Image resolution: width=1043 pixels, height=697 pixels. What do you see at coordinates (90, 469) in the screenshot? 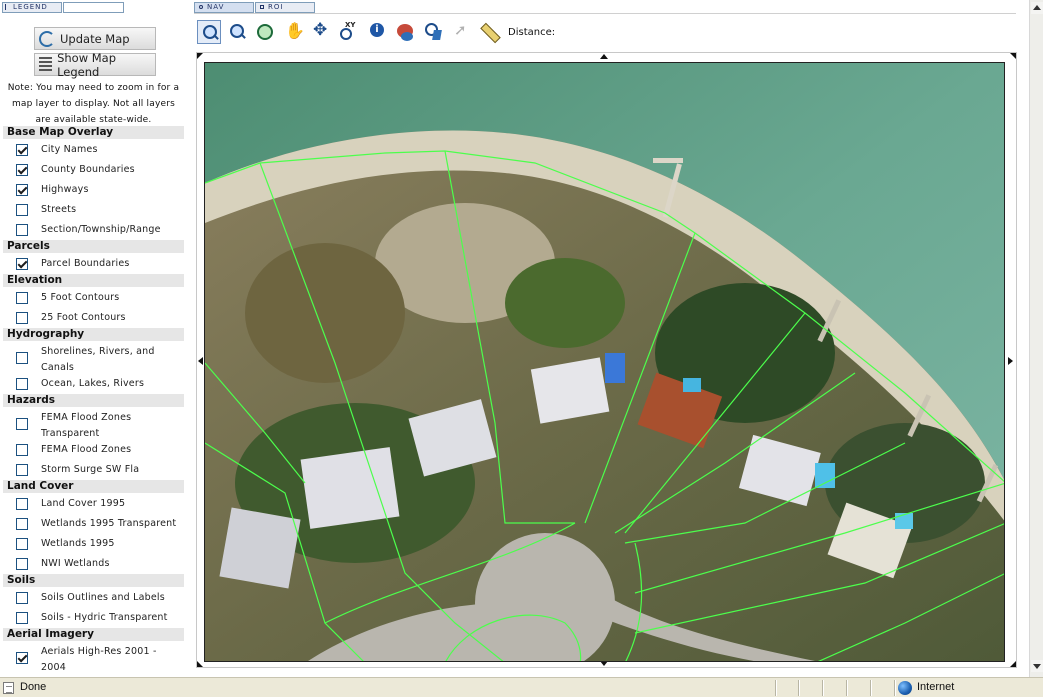
I see `layer-label: Storm Surge SW Fla` at bounding box center [90, 469].